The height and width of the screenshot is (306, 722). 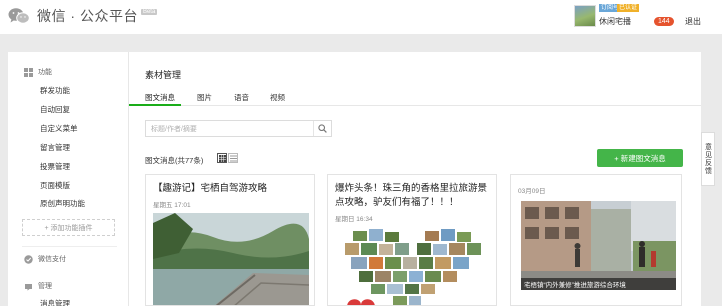 What do you see at coordinates (354, 219) in the screenshot?
I see `card-date: 星期日 16:34` at bounding box center [354, 219].